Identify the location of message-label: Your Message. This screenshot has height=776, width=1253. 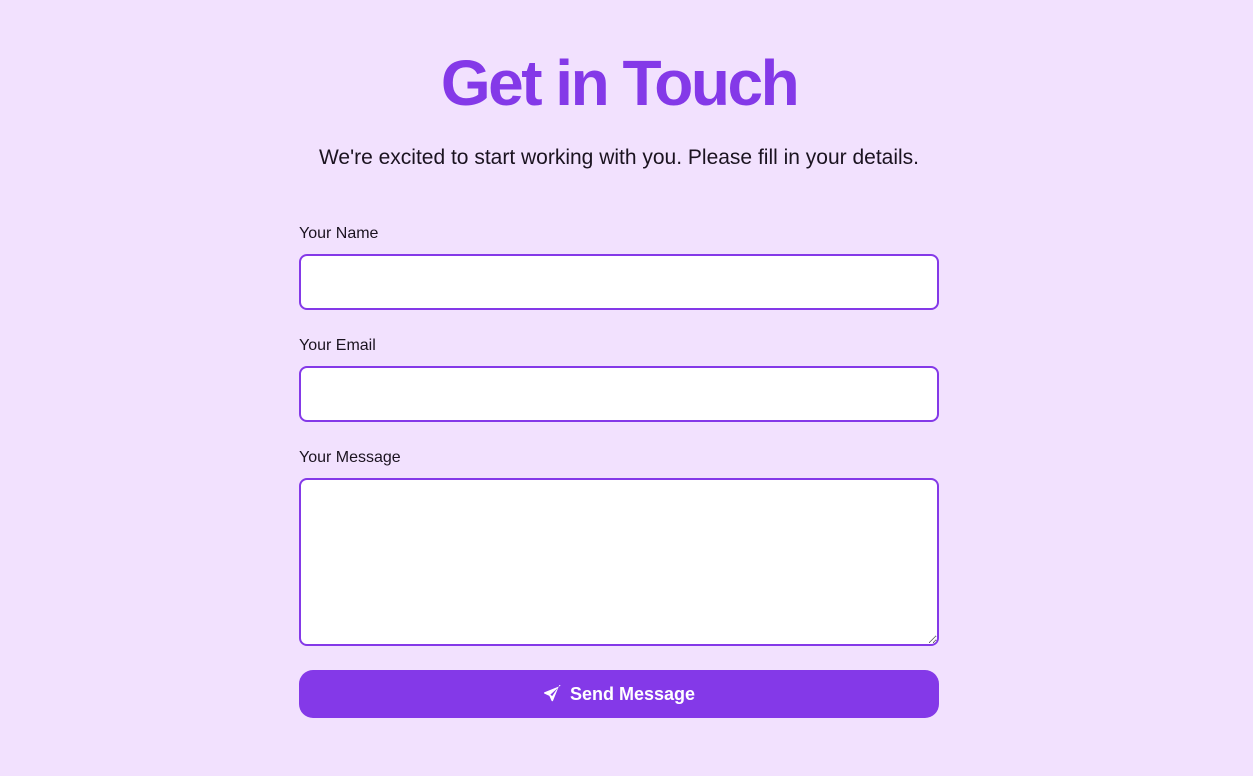
(350, 457).